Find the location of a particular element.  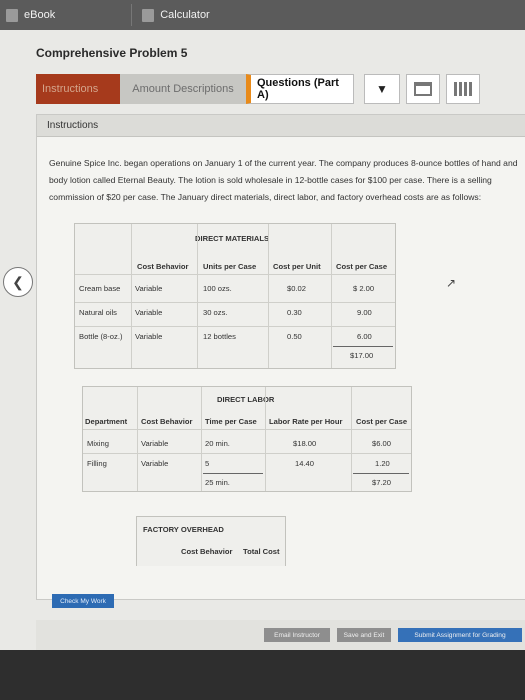

dl-row-time: 20 min. is located at coordinates (217, 443).